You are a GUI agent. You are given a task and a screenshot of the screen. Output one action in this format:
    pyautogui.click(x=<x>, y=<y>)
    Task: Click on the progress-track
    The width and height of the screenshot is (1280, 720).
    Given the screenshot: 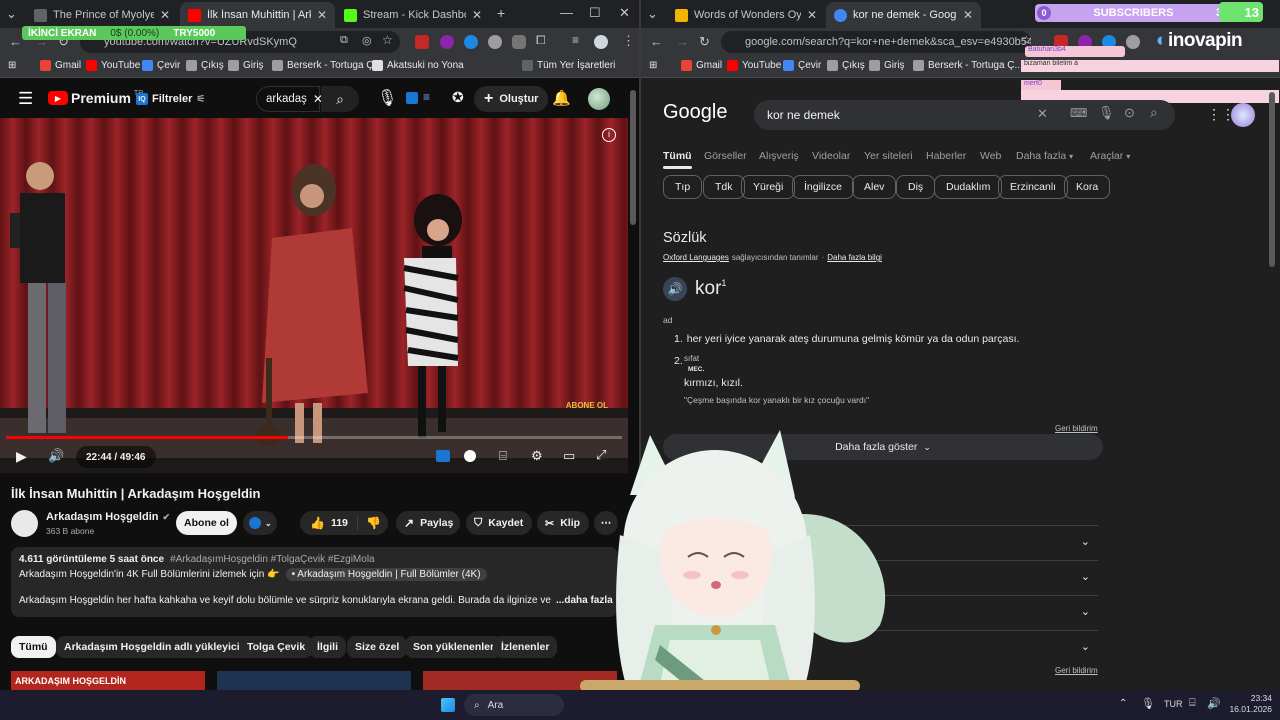 What is the action you would take?
    pyautogui.click(x=314, y=437)
    